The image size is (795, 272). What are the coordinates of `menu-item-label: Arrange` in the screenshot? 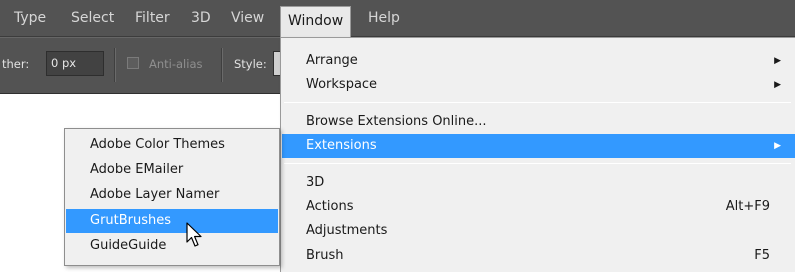 It's located at (332, 60).